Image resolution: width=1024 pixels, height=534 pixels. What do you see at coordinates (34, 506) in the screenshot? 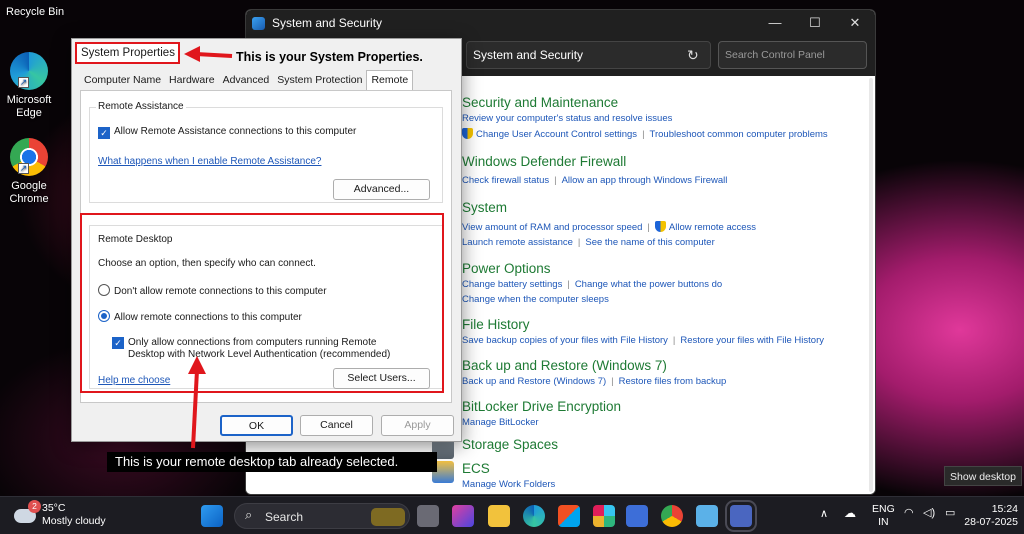
I see `weather-badge: 2` at bounding box center [34, 506].